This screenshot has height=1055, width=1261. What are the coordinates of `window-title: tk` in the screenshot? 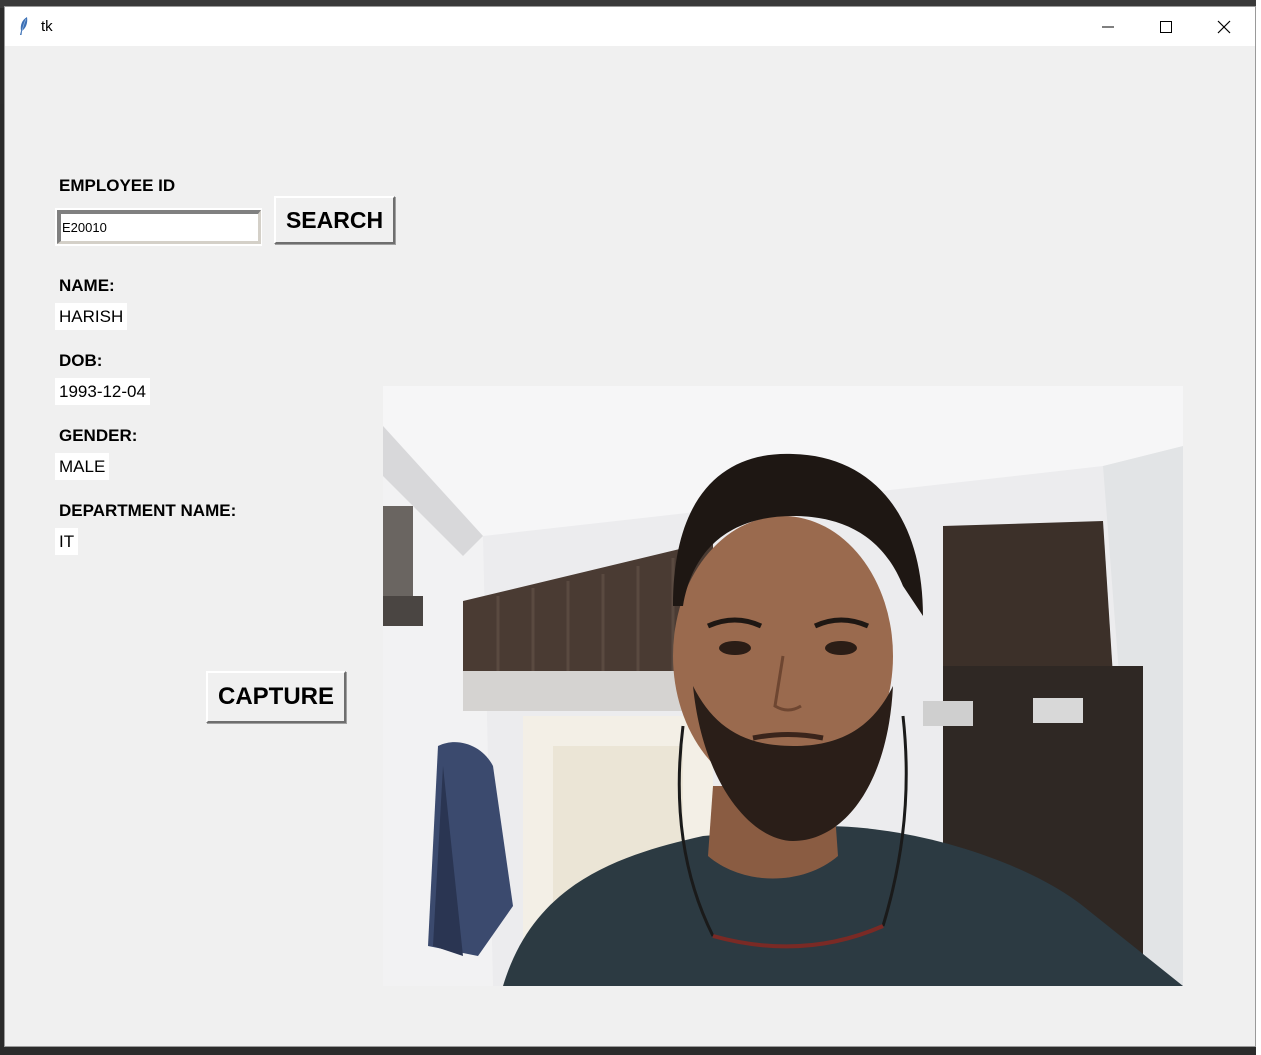 It's located at (47, 26).